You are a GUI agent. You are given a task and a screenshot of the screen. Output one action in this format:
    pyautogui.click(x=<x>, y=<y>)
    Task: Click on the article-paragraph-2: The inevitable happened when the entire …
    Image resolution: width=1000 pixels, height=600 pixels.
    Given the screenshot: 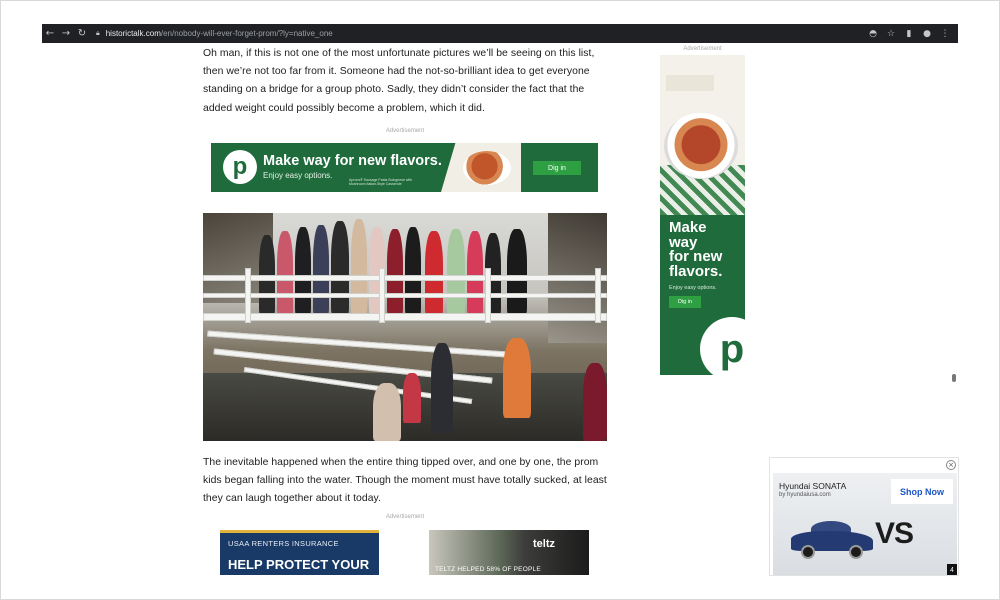 What is the action you would take?
    pyautogui.click(x=405, y=481)
    